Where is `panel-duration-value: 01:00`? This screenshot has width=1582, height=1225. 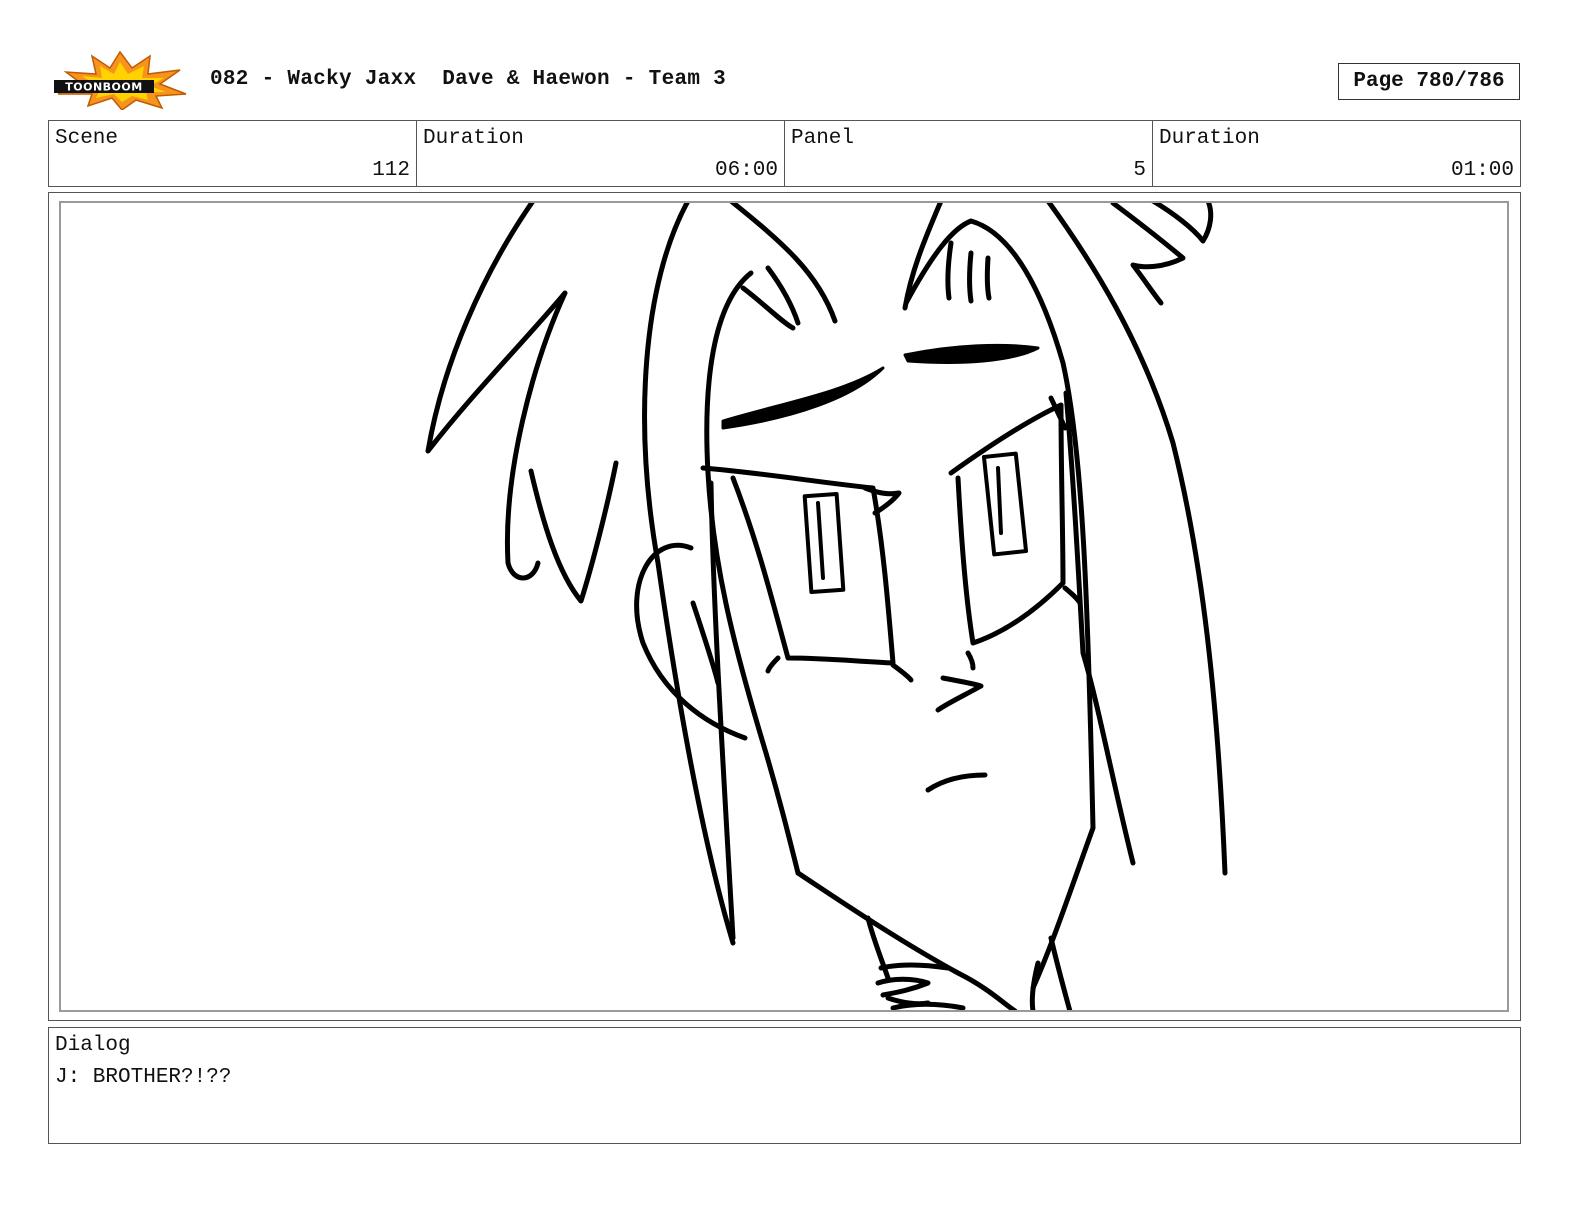 panel-duration-value: 01:00 is located at coordinates (1482, 170).